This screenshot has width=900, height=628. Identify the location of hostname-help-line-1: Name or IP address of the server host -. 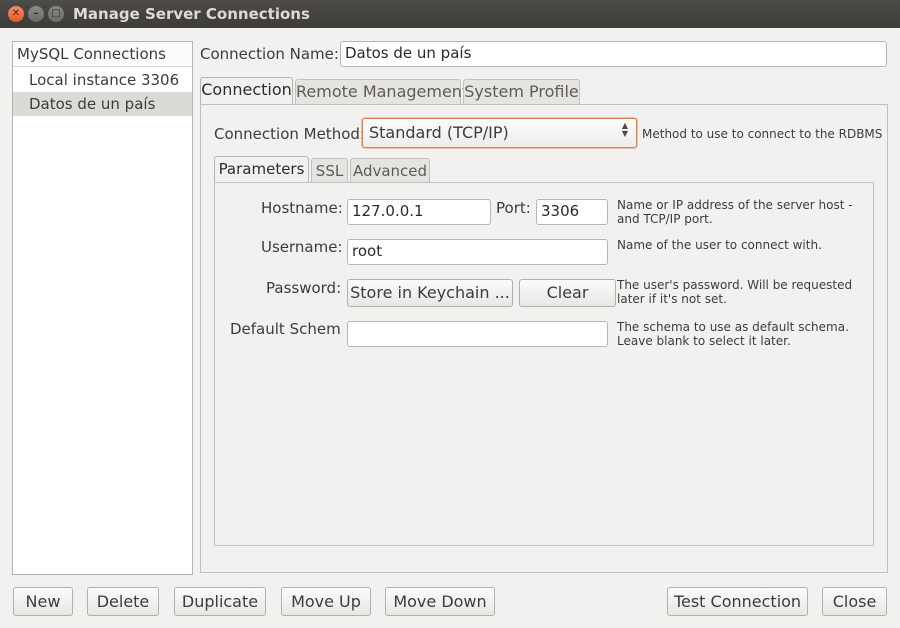
(735, 205).